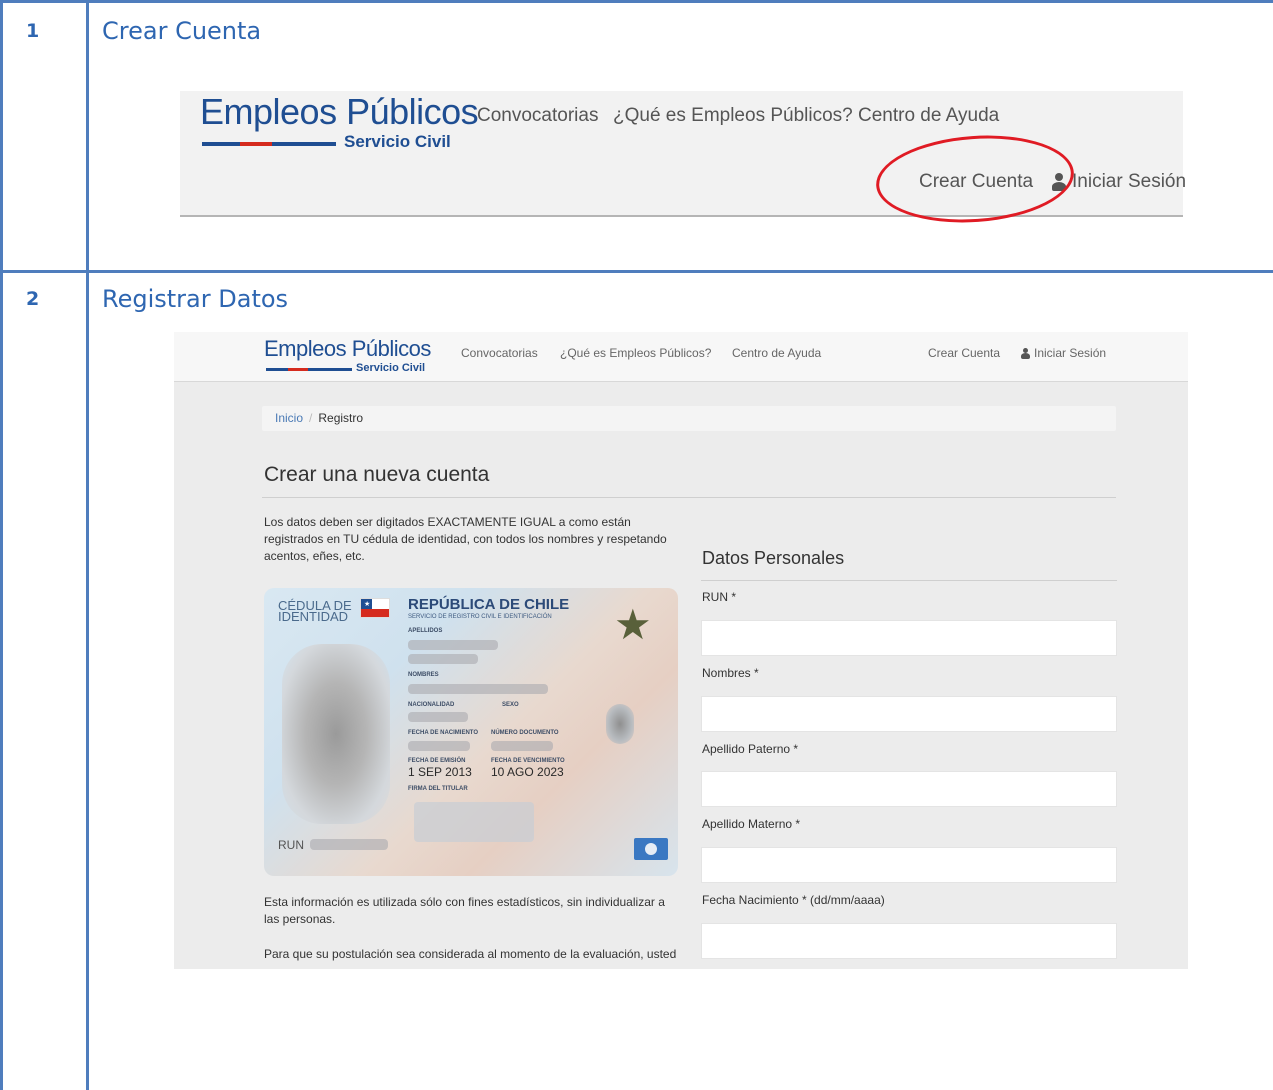 The width and height of the screenshot is (1273, 1090). What do you see at coordinates (909, 941) in the screenshot?
I see `fecha-nacimiento-input` at bounding box center [909, 941].